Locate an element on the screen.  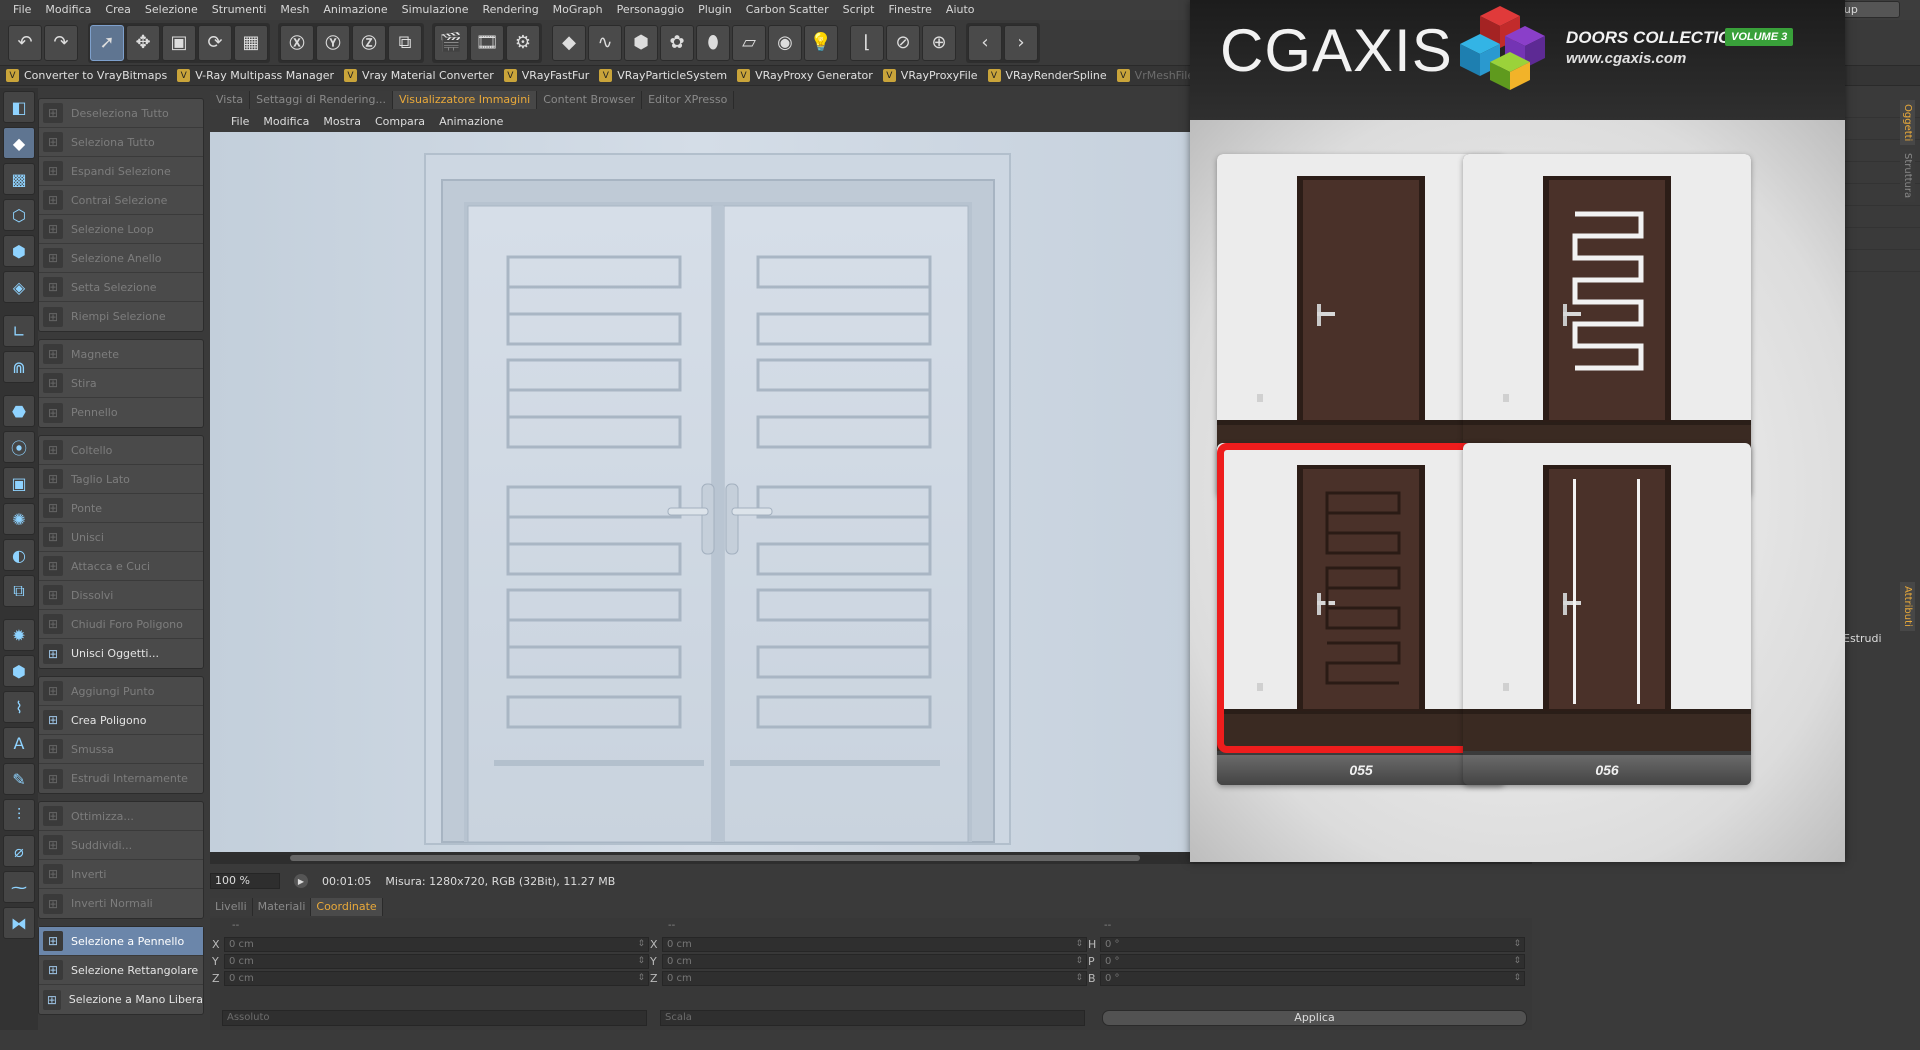
menu-item: Plugin is located at coordinates (715, 10).